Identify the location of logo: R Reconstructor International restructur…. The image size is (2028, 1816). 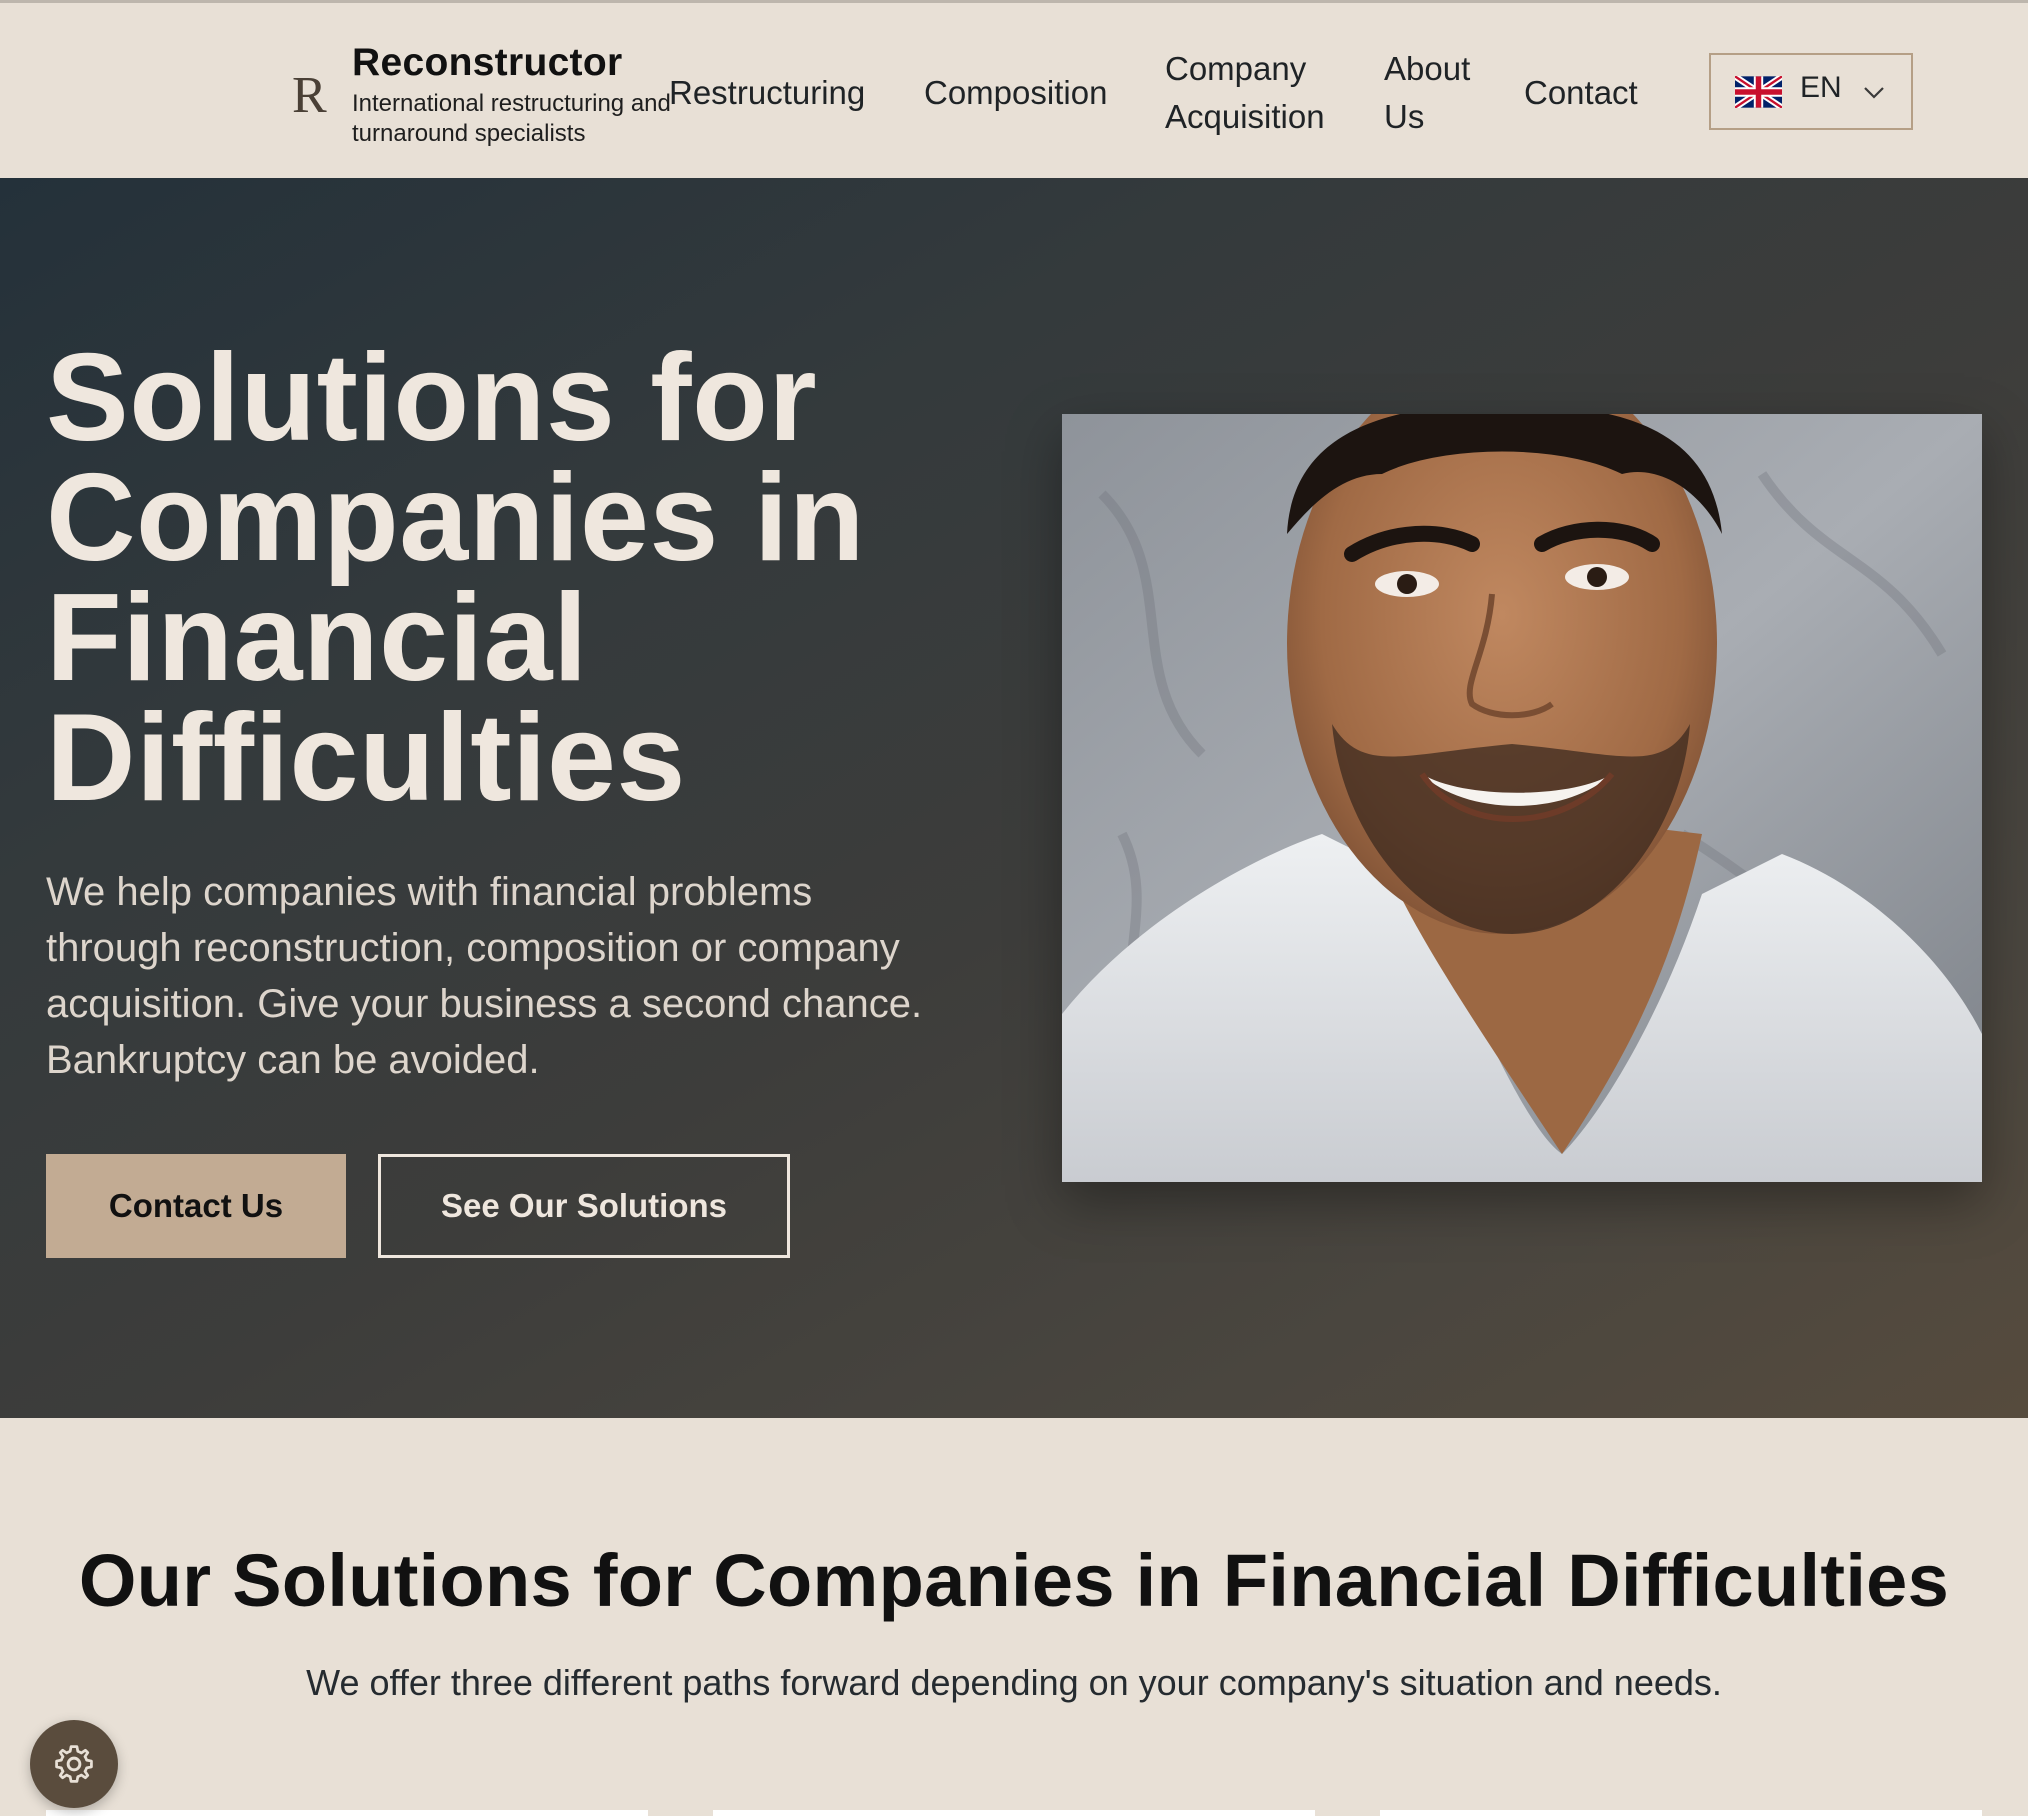
(480, 96).